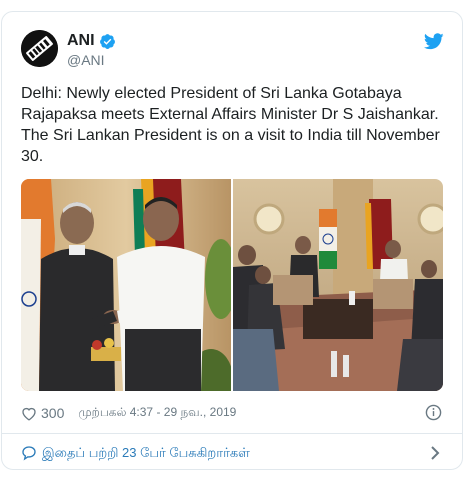 This screenshot has height=479, width=465. What do you see at coordinates (232, 433) in the screenshot?
I see `divider` at bounding box center [232, 433].